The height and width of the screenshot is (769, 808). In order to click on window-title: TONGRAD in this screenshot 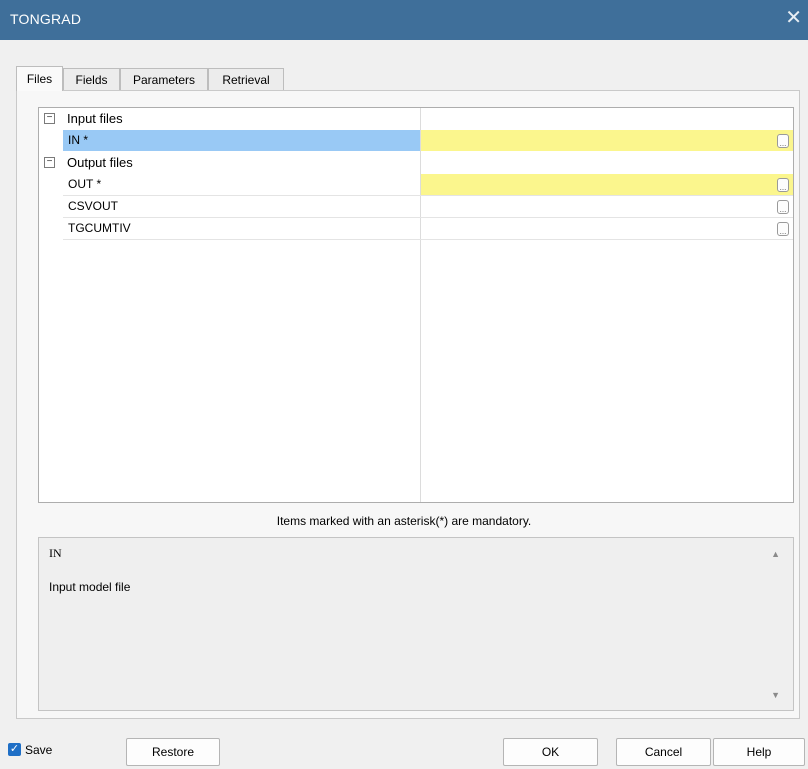, I will do `click(46, 19)`.